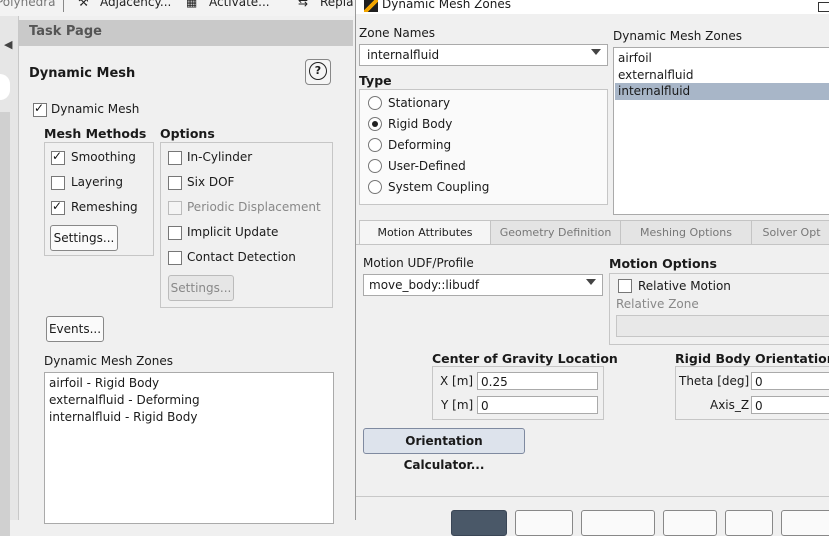  What do you see at coordinates (420, 145) in the screenshot?
I see `deforming-label: Deforming` at bounding box center [420, 145].